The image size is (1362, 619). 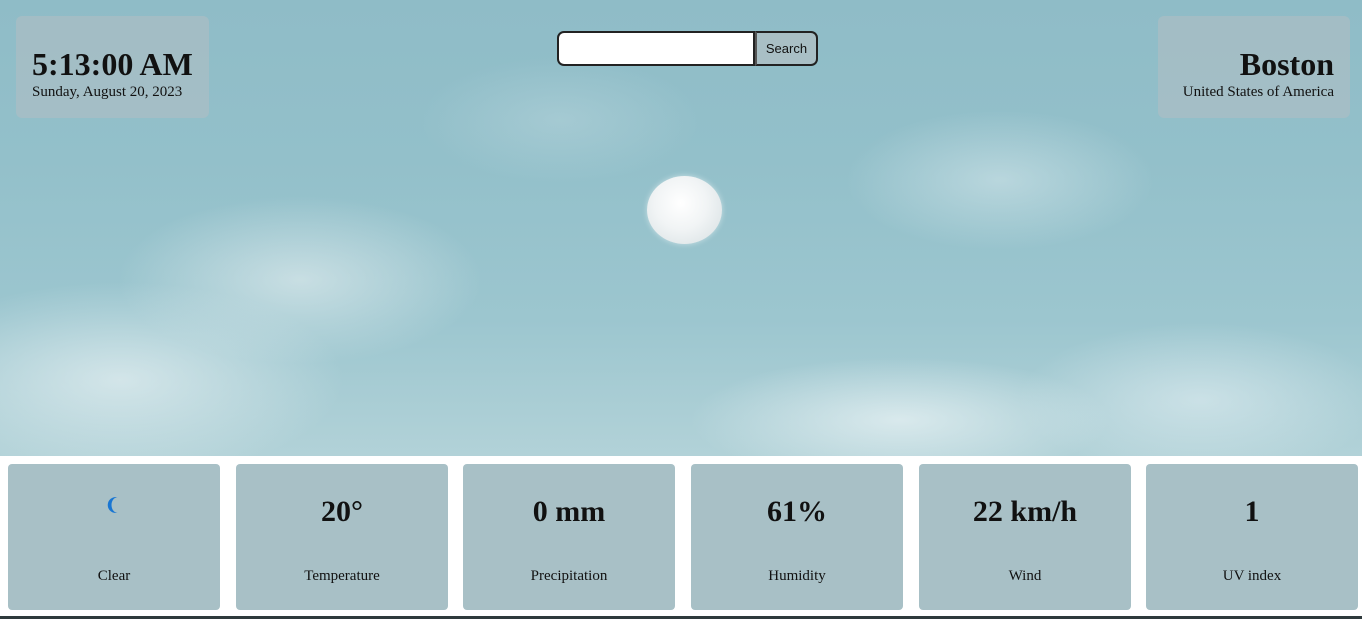 I want to click on location-card: Boston United States of America, so click(x=1254, y=67).